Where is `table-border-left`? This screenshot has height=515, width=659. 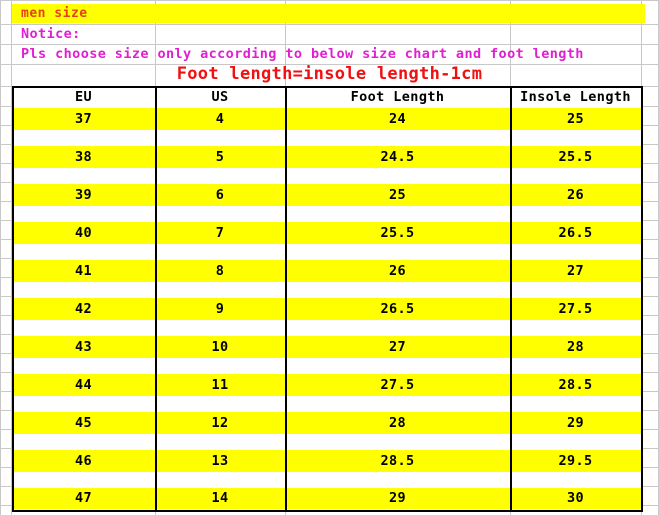 table-border-left is located at coordinates (13, 299).